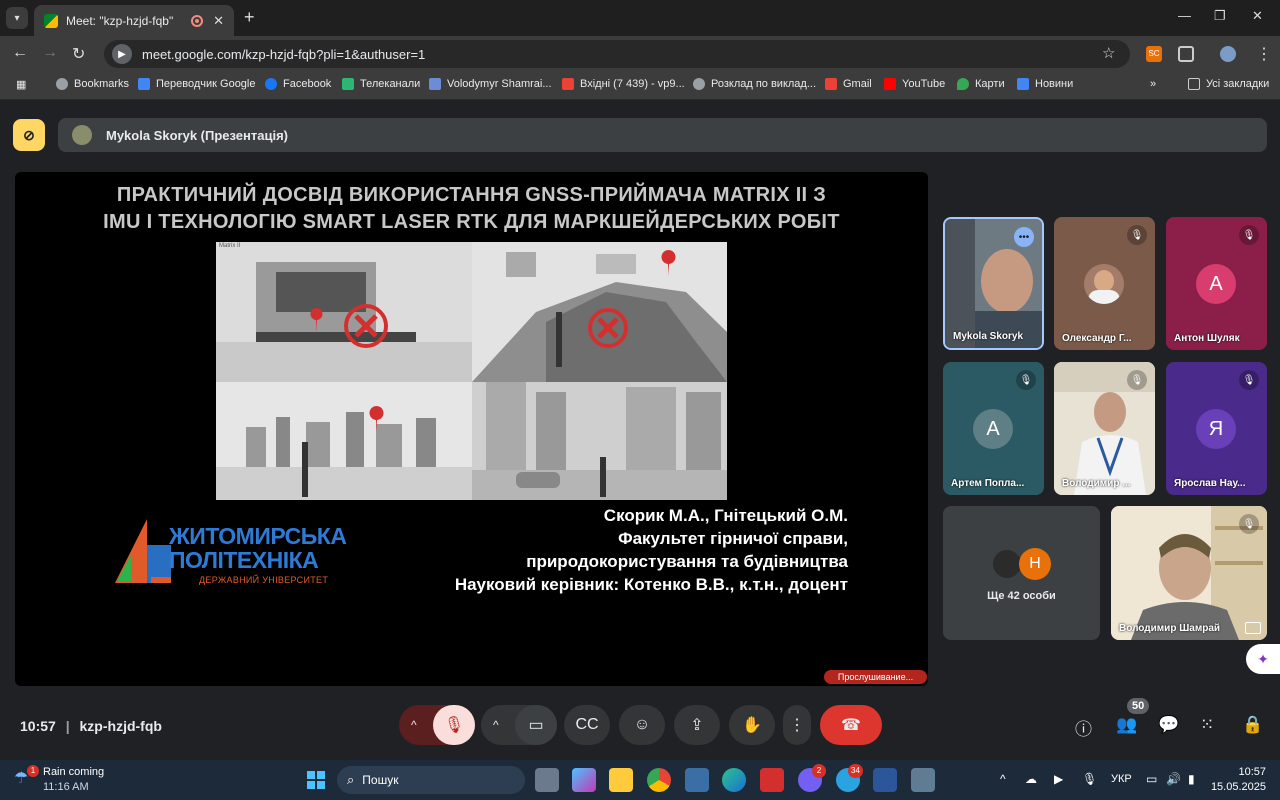 This screenshot has width=1280, height=800. What do you see at coordinates (584, 780) in the screenshot?
I see `copilot-icon` at bounding box center [584, 780].